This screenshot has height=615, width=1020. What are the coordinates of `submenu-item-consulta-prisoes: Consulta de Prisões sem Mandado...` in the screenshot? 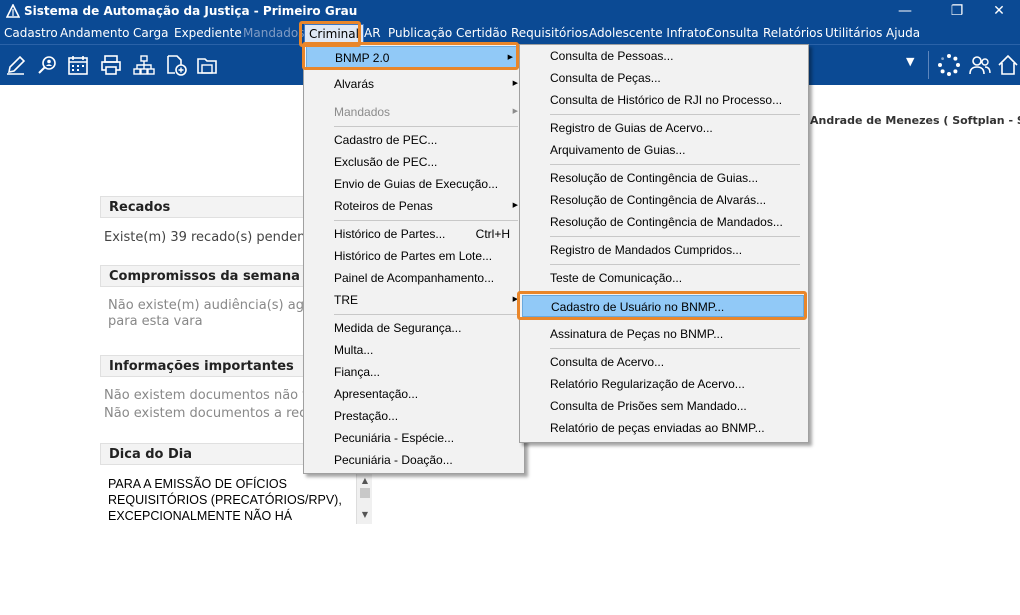 It's located at (664, 406).